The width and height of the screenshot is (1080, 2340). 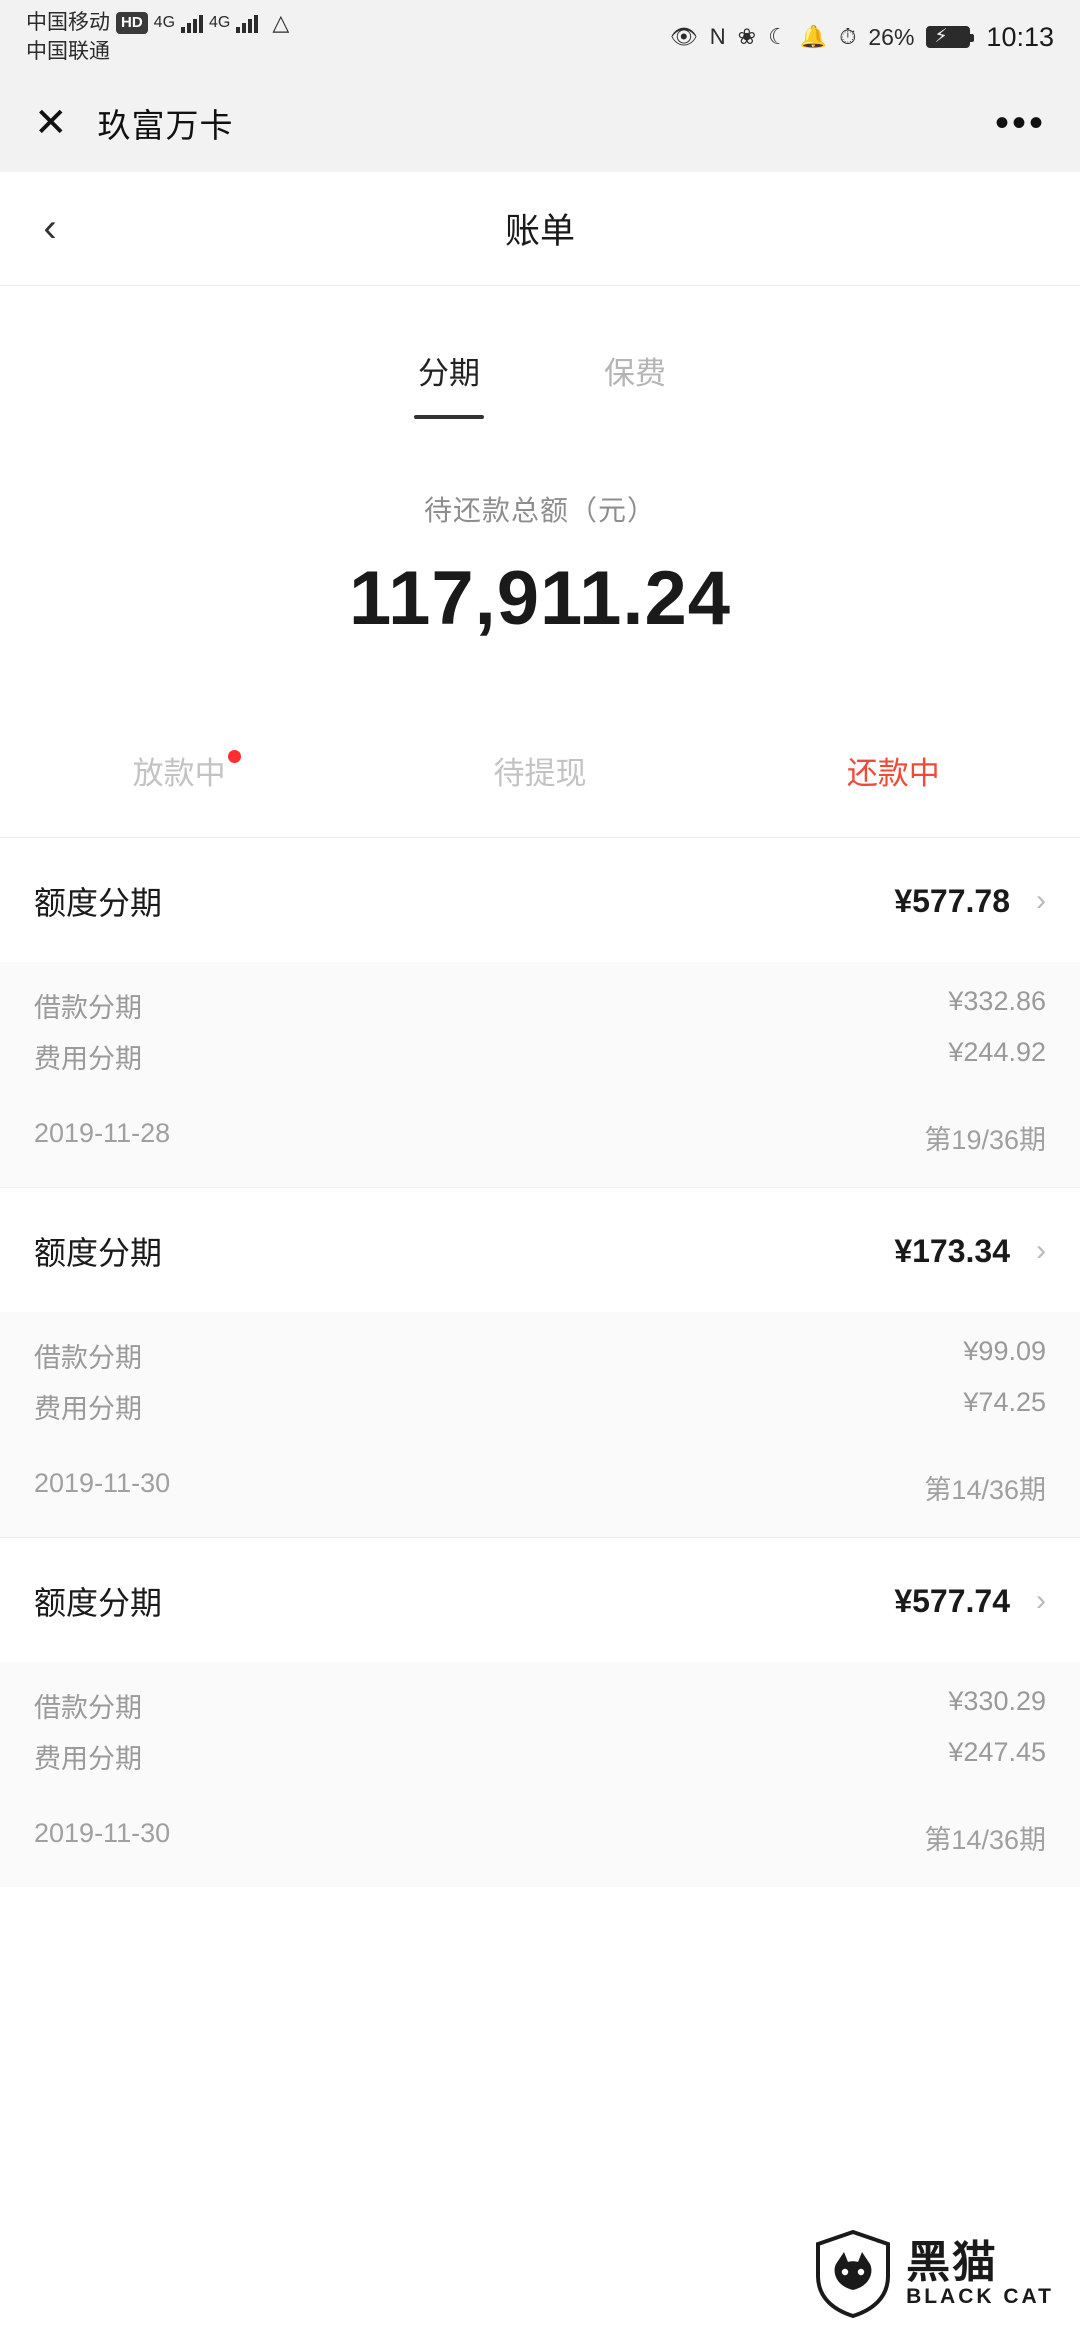 I want to click on status-dot-icon, so click(x=234, y=756).